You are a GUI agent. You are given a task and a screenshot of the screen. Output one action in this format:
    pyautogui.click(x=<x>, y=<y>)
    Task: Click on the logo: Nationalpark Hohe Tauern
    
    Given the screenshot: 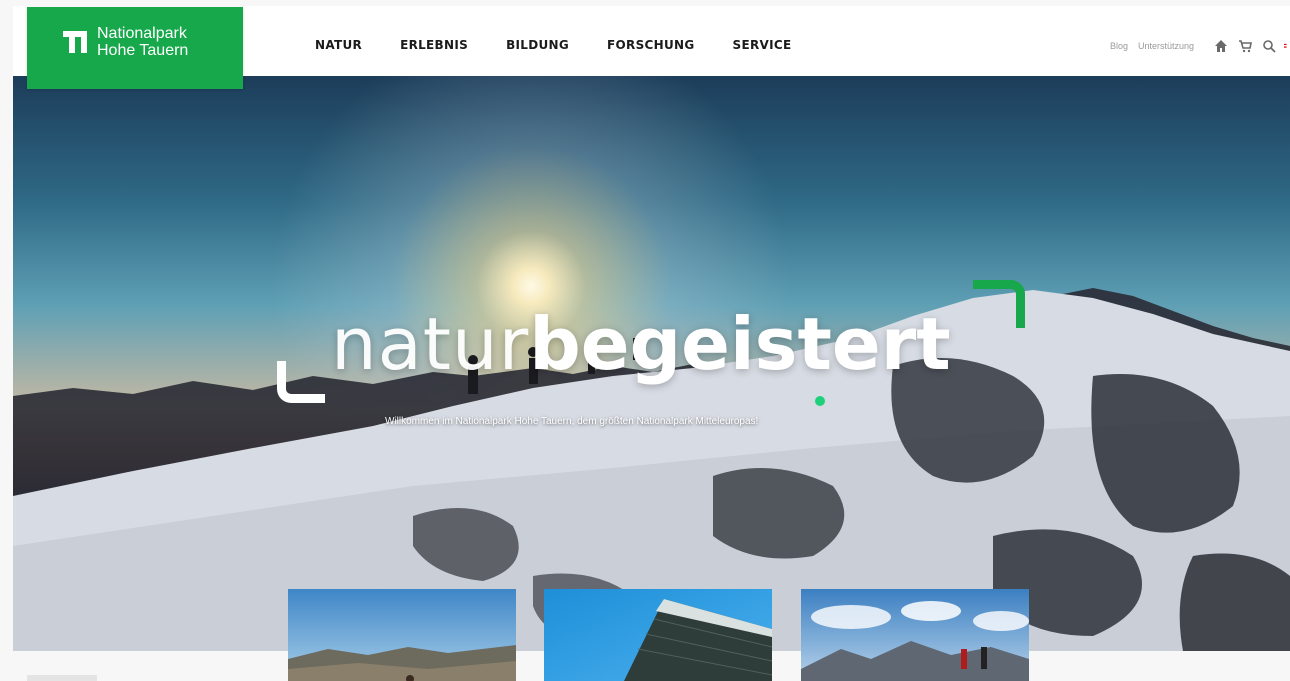 What is the action you would take?
    pyautogui.click(x=135, y=48)
    